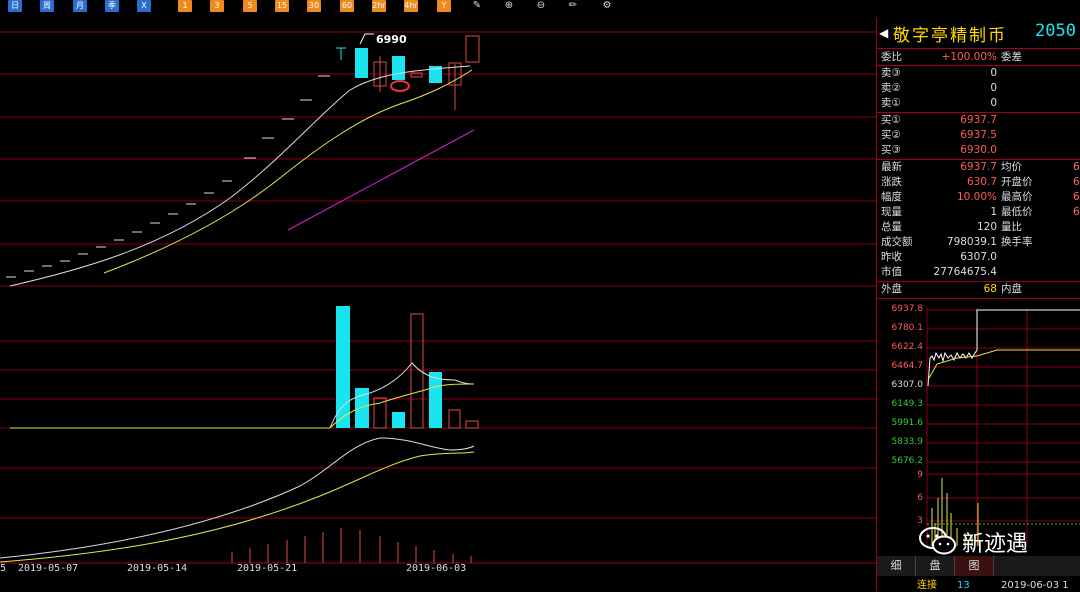 This screenshot has width=1080, height=592. I want to click on edit-chart-icon: ✎, so click(477, 6).